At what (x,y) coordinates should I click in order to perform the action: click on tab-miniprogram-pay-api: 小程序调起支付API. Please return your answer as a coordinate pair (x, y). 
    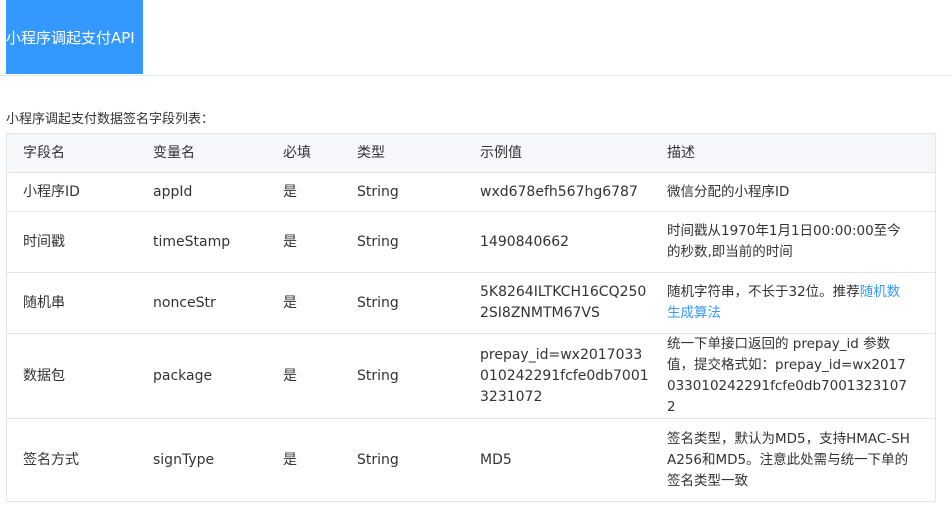
    Looking at the image, I should click on (74, 37).